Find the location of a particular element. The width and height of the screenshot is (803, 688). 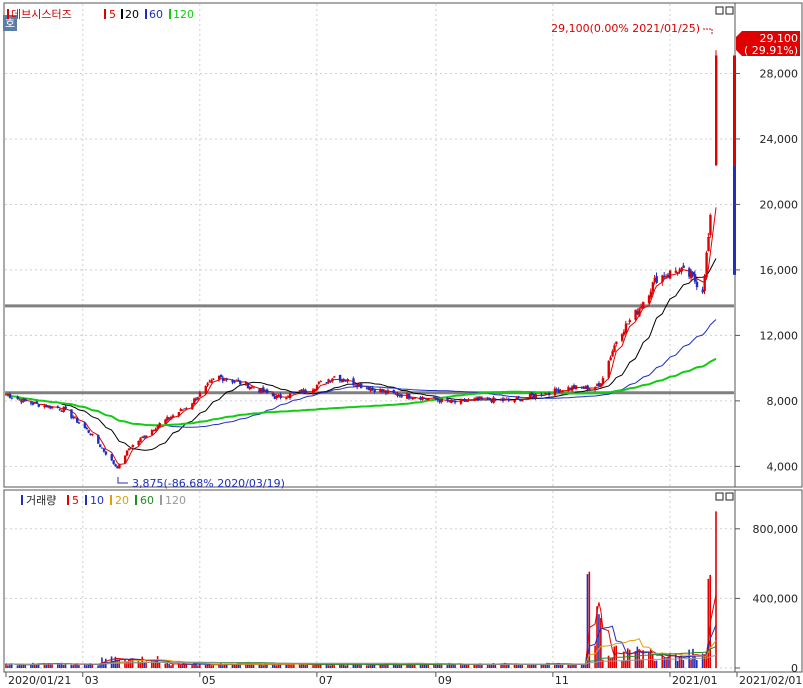

price-title: 데브시스터즈 is located at coordinates (41, 14).